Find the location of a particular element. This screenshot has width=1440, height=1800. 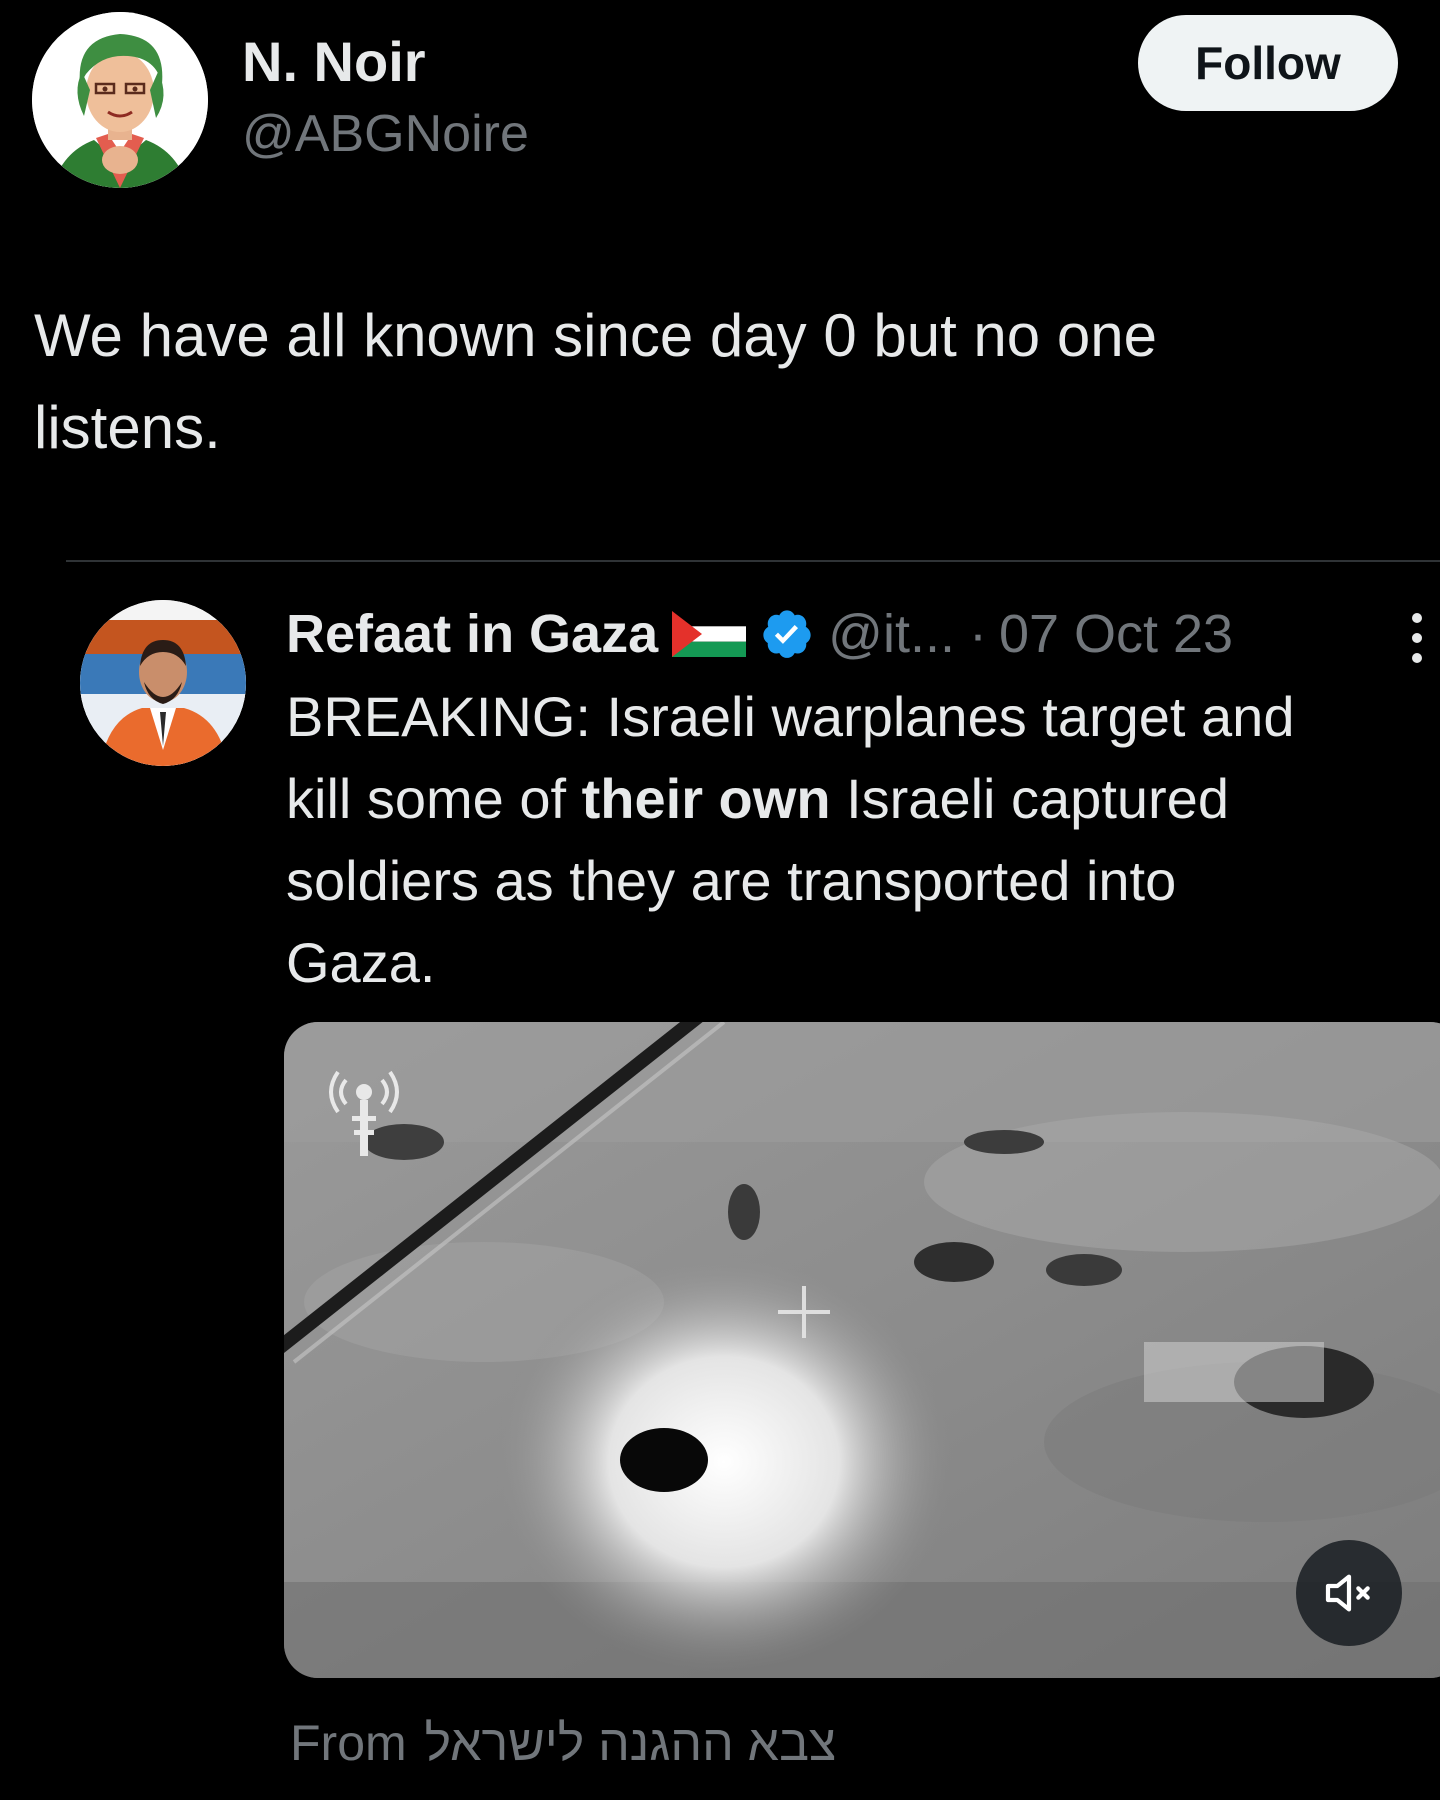

quoted-text-line: Gaza. is located at coordinates (361, 962).